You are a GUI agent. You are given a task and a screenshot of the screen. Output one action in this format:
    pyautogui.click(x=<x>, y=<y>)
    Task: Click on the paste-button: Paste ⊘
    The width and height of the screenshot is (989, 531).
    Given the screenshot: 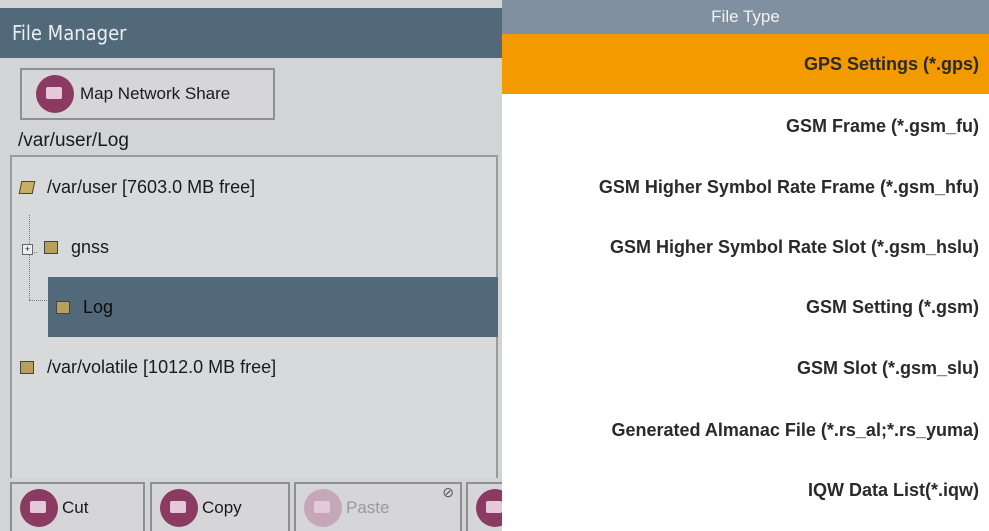 What is the action you would take?
    pyautogui.click(x=378, y=506)
    